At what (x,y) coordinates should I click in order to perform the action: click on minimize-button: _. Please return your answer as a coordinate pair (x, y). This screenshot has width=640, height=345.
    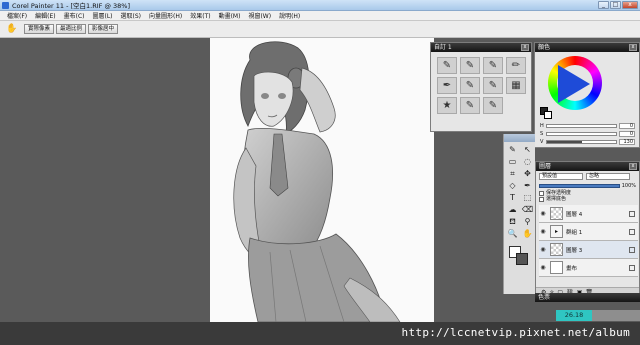
    Looking at the image, I should click on (603, 5).